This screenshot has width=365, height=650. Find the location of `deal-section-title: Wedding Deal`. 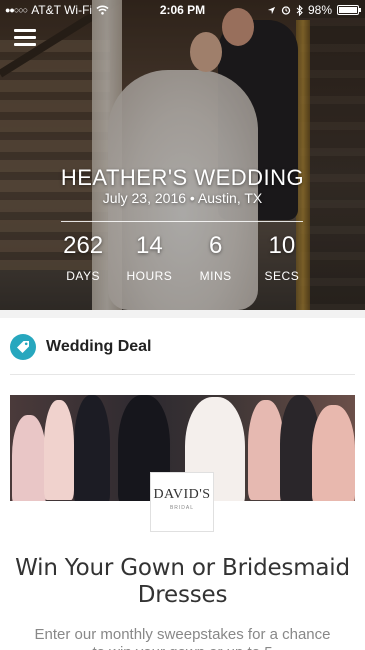

deal-section-title: Wedding Deal is located at coordinates (99, 346).